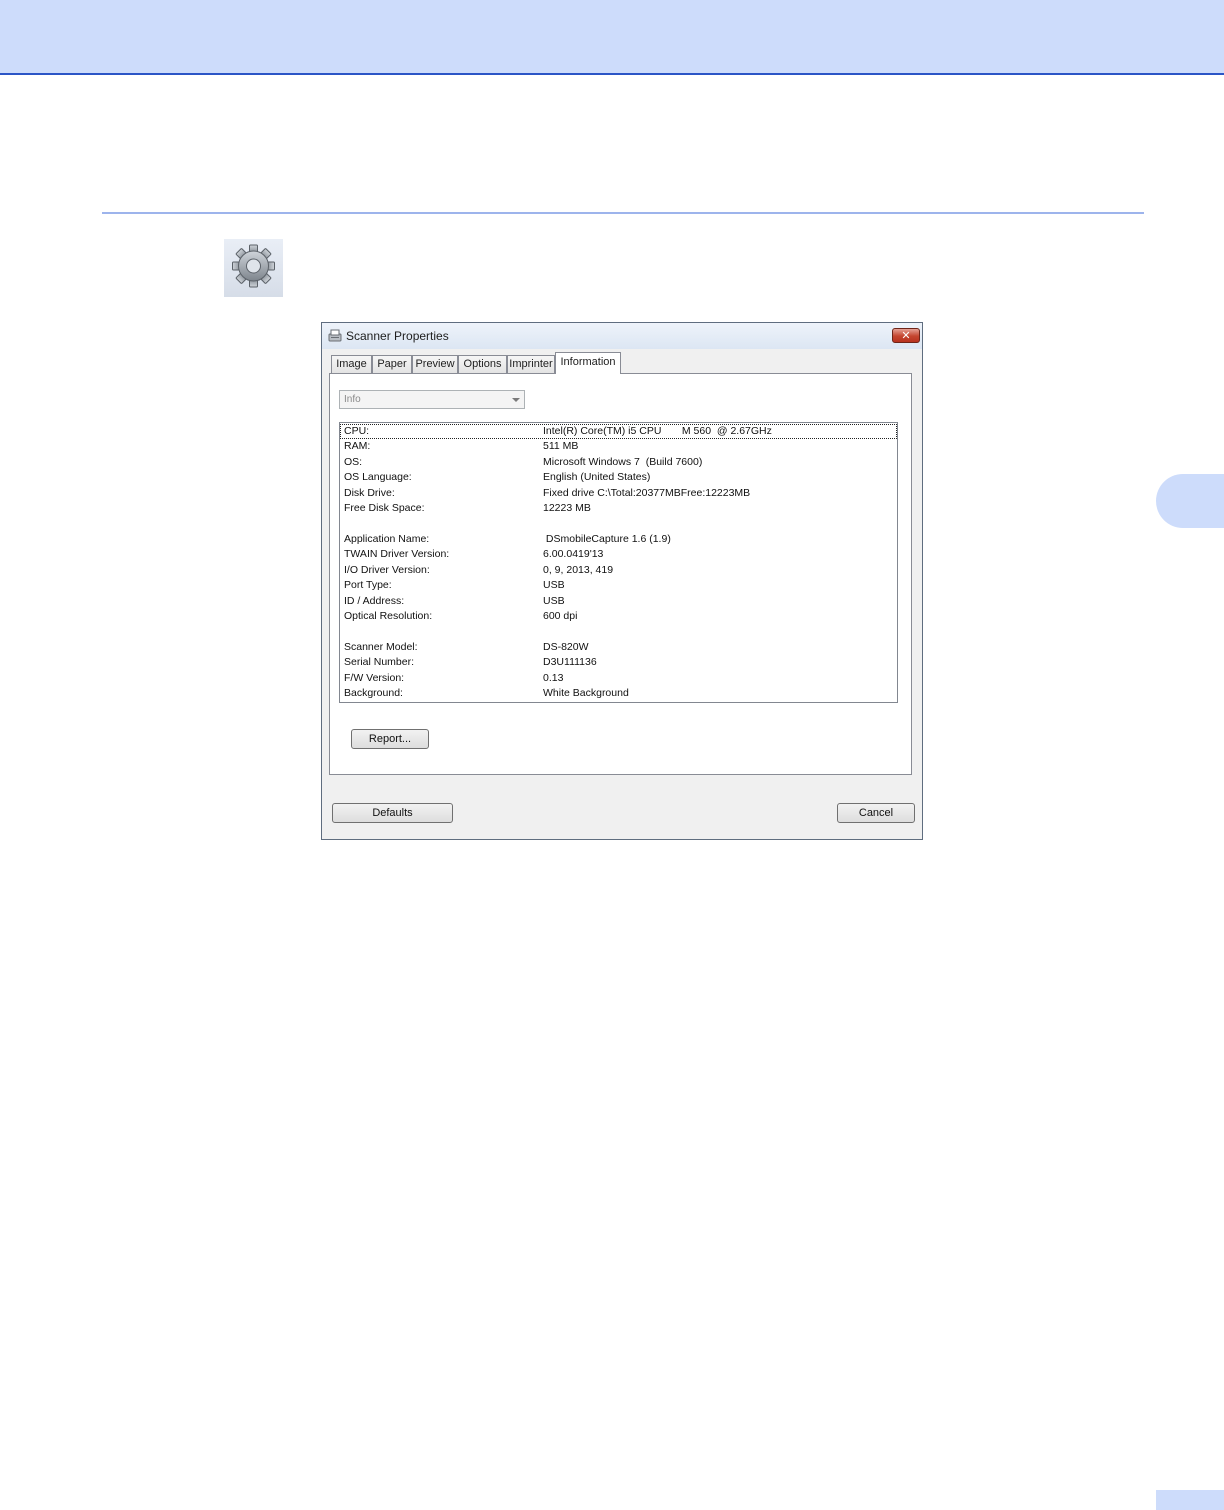 The image size is (1224, 1510). What do you see at coordinates (876, 813) in the screenshot?
I see `cancel-button: Cancel` at bounding box center [876, 813].